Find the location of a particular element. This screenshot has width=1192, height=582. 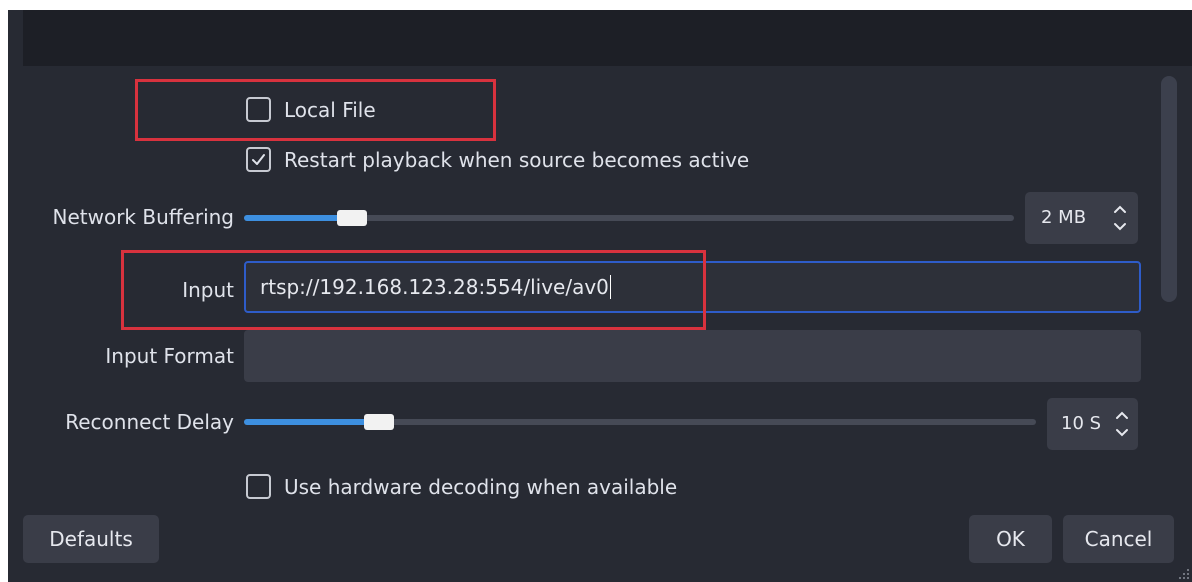

network-buffering-spinbox: 2 MB is located at coordinates (1081, 218).